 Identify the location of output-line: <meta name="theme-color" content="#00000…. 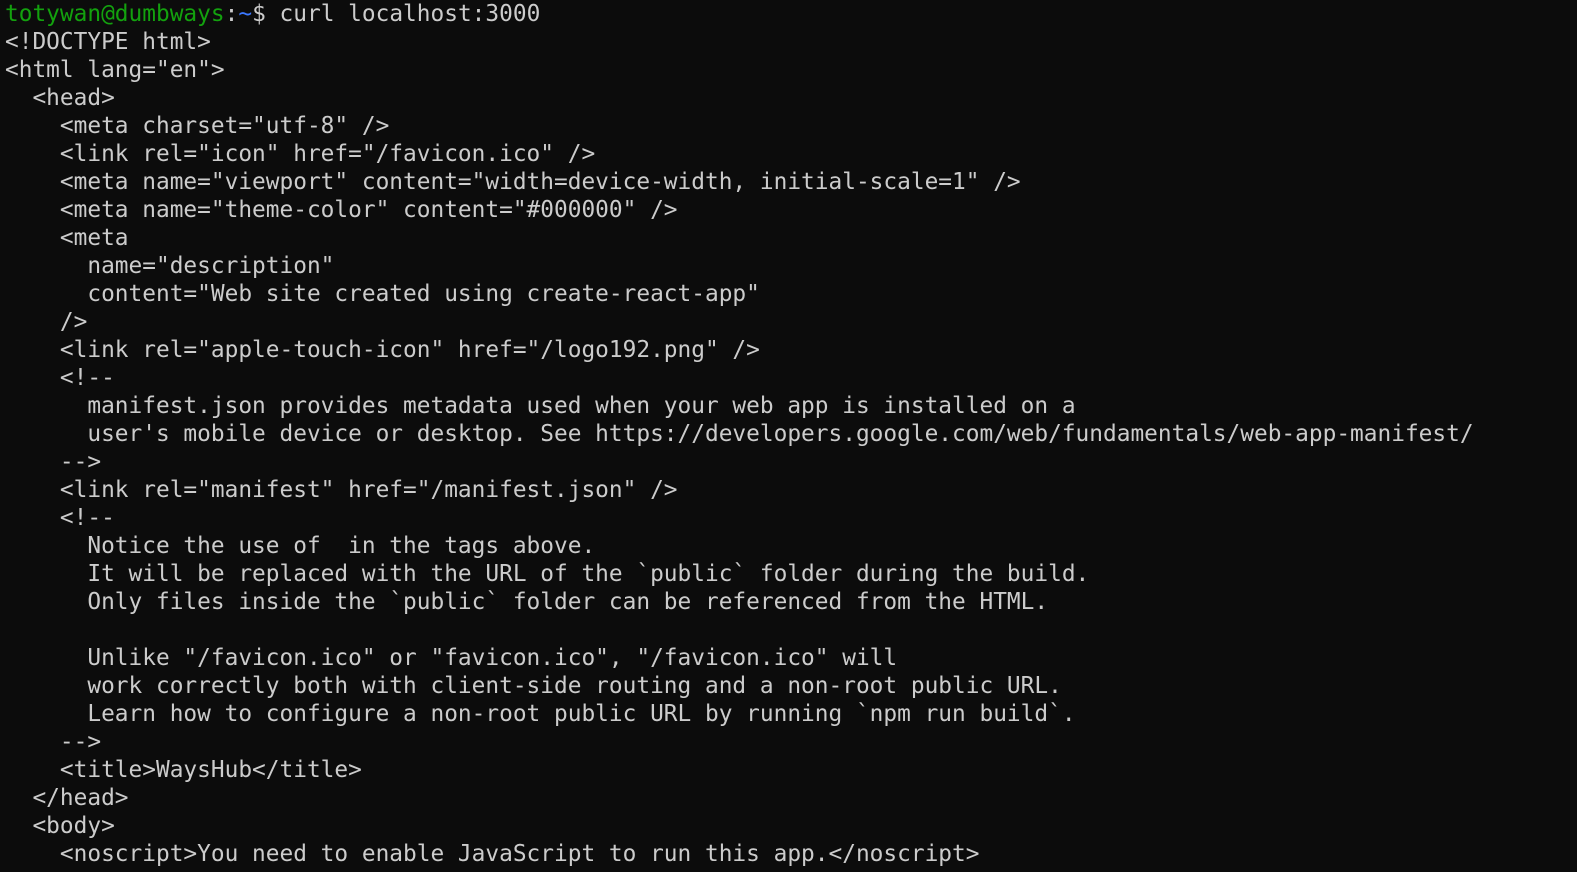
(341, 210).